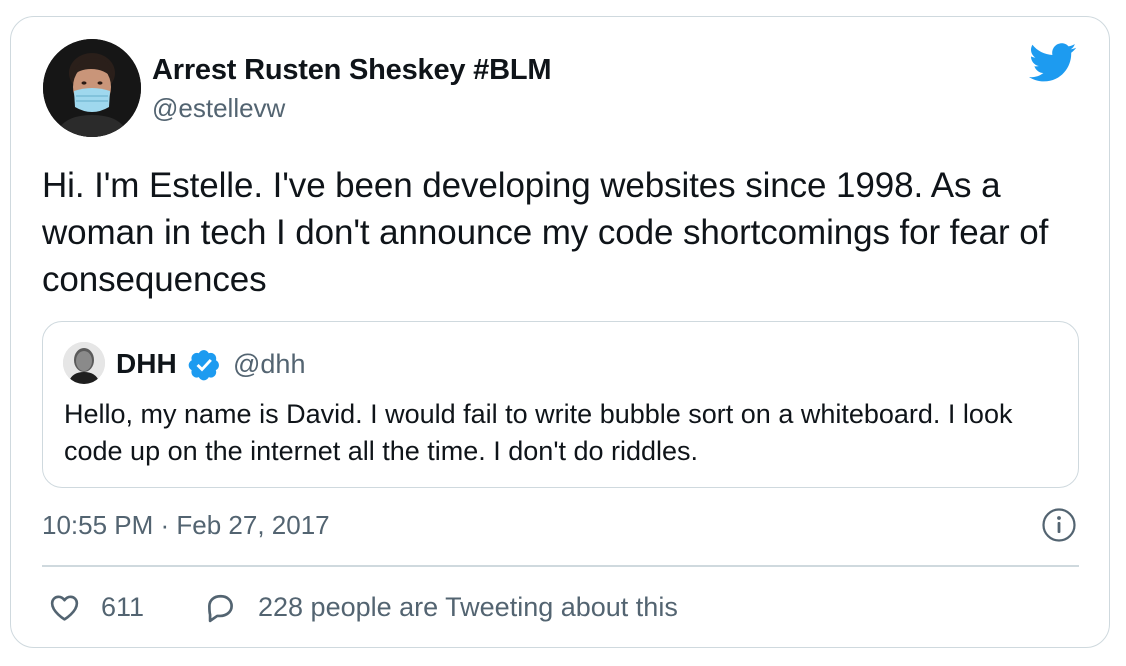  I want to click on twitter-bird-icon, so click(1053, 63).